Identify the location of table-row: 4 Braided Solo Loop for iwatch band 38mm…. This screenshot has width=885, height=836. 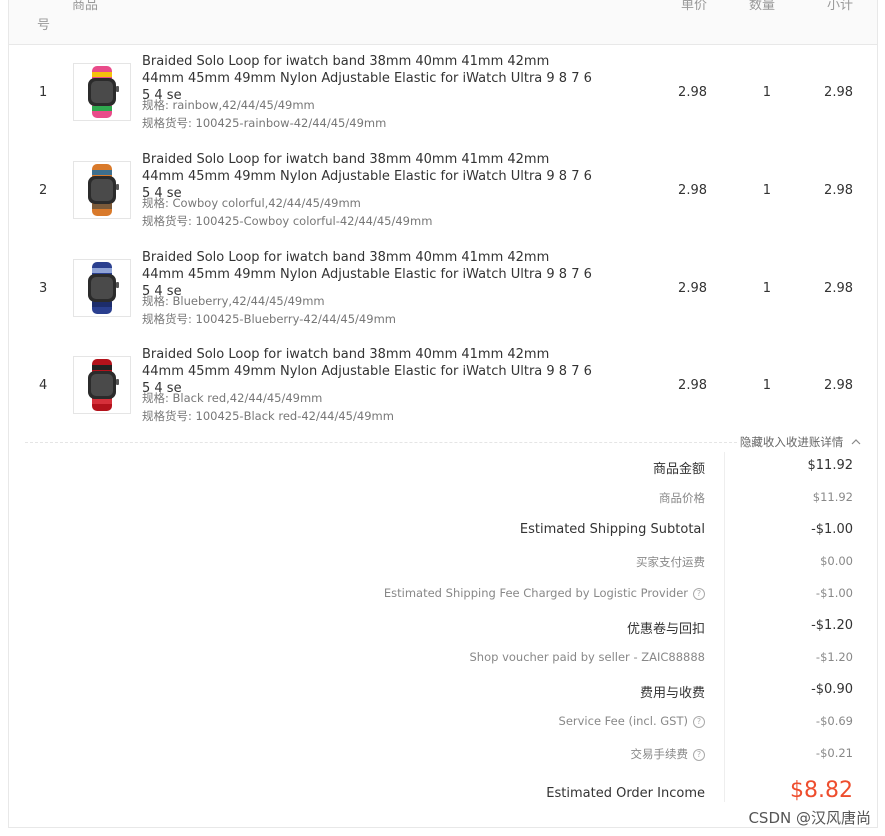
(443, 387).